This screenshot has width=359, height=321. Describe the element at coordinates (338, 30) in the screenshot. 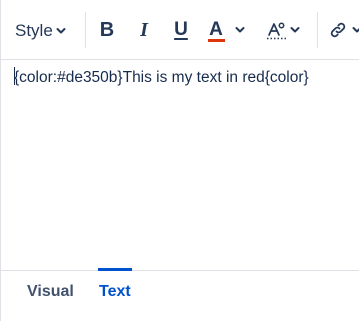

I see `link-icon` at that location.